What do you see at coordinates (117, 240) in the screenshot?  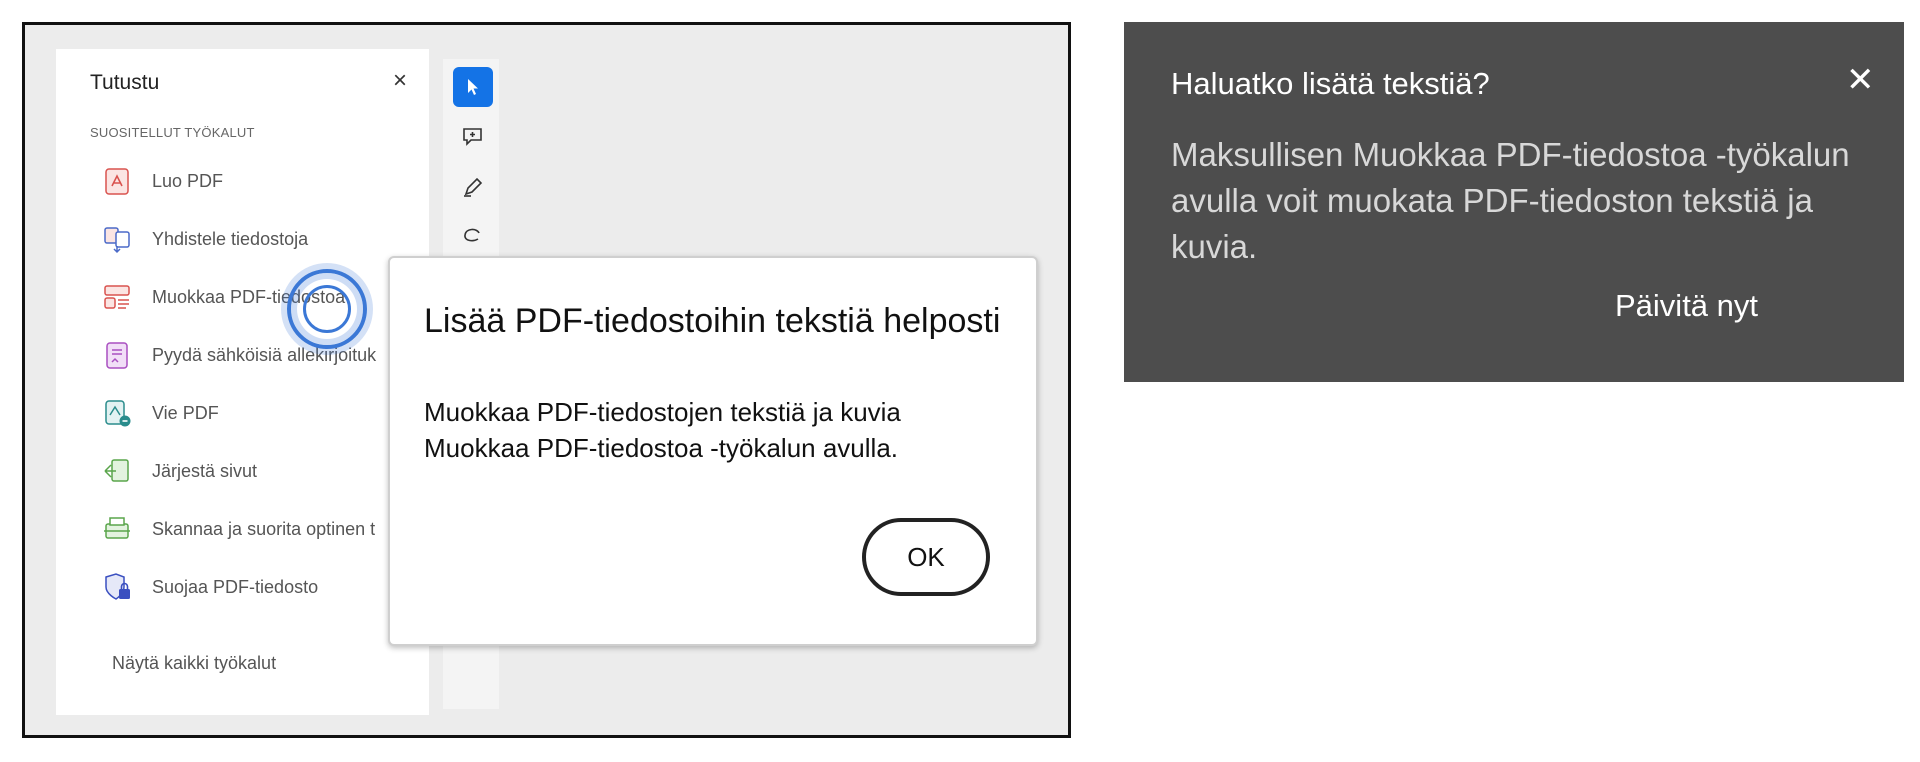 I see `combine-files-icon` at bounding box center [117, 240].